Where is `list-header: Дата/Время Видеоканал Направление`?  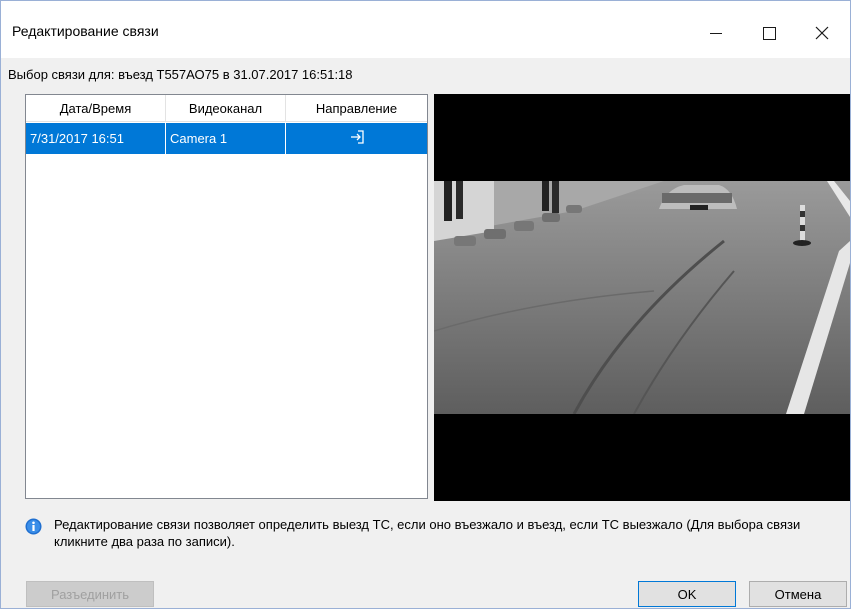 list-header: Дата/Время Видеоканал Направление is located at coordinates (226, 108).